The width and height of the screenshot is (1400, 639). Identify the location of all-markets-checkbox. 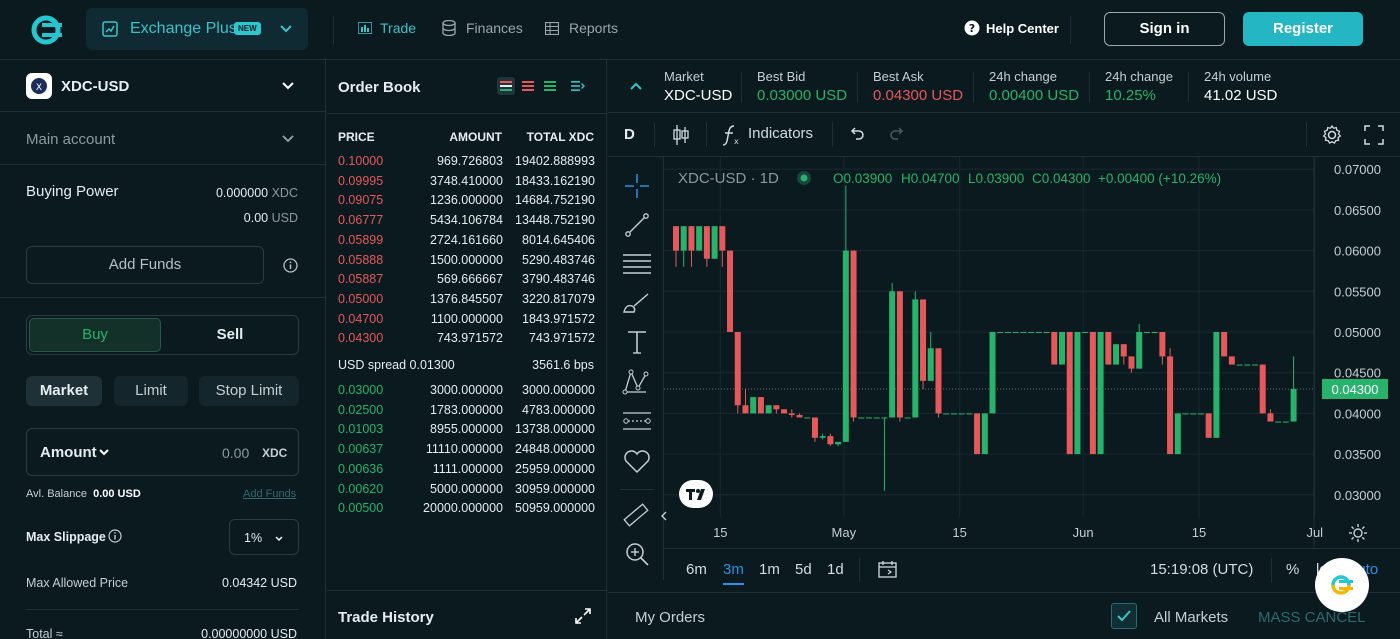
(1124, 616).